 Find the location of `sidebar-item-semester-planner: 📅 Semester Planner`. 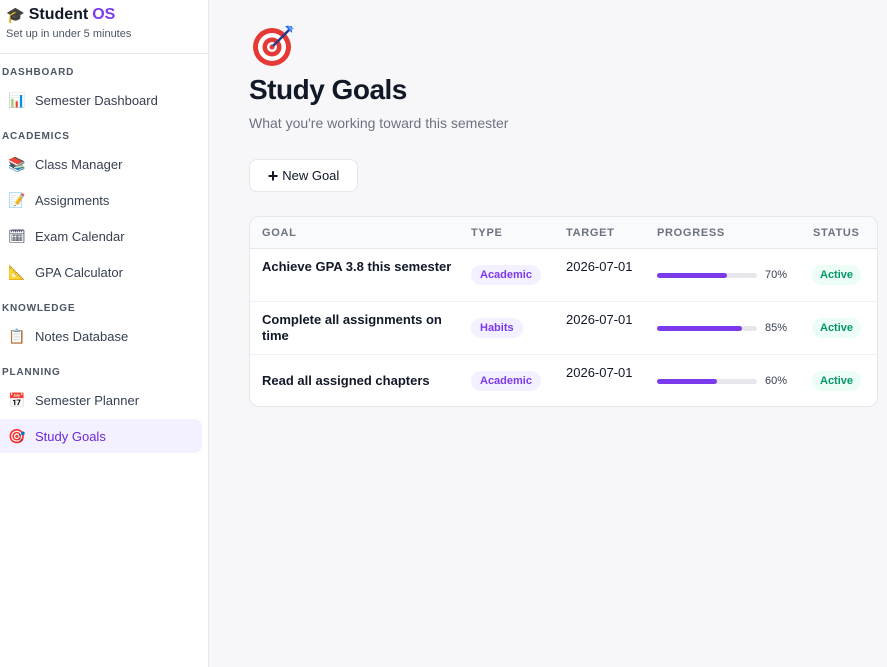

sidebar-item-semester-planner: 📅 Semester Planner is located at coordinates (101, 400).